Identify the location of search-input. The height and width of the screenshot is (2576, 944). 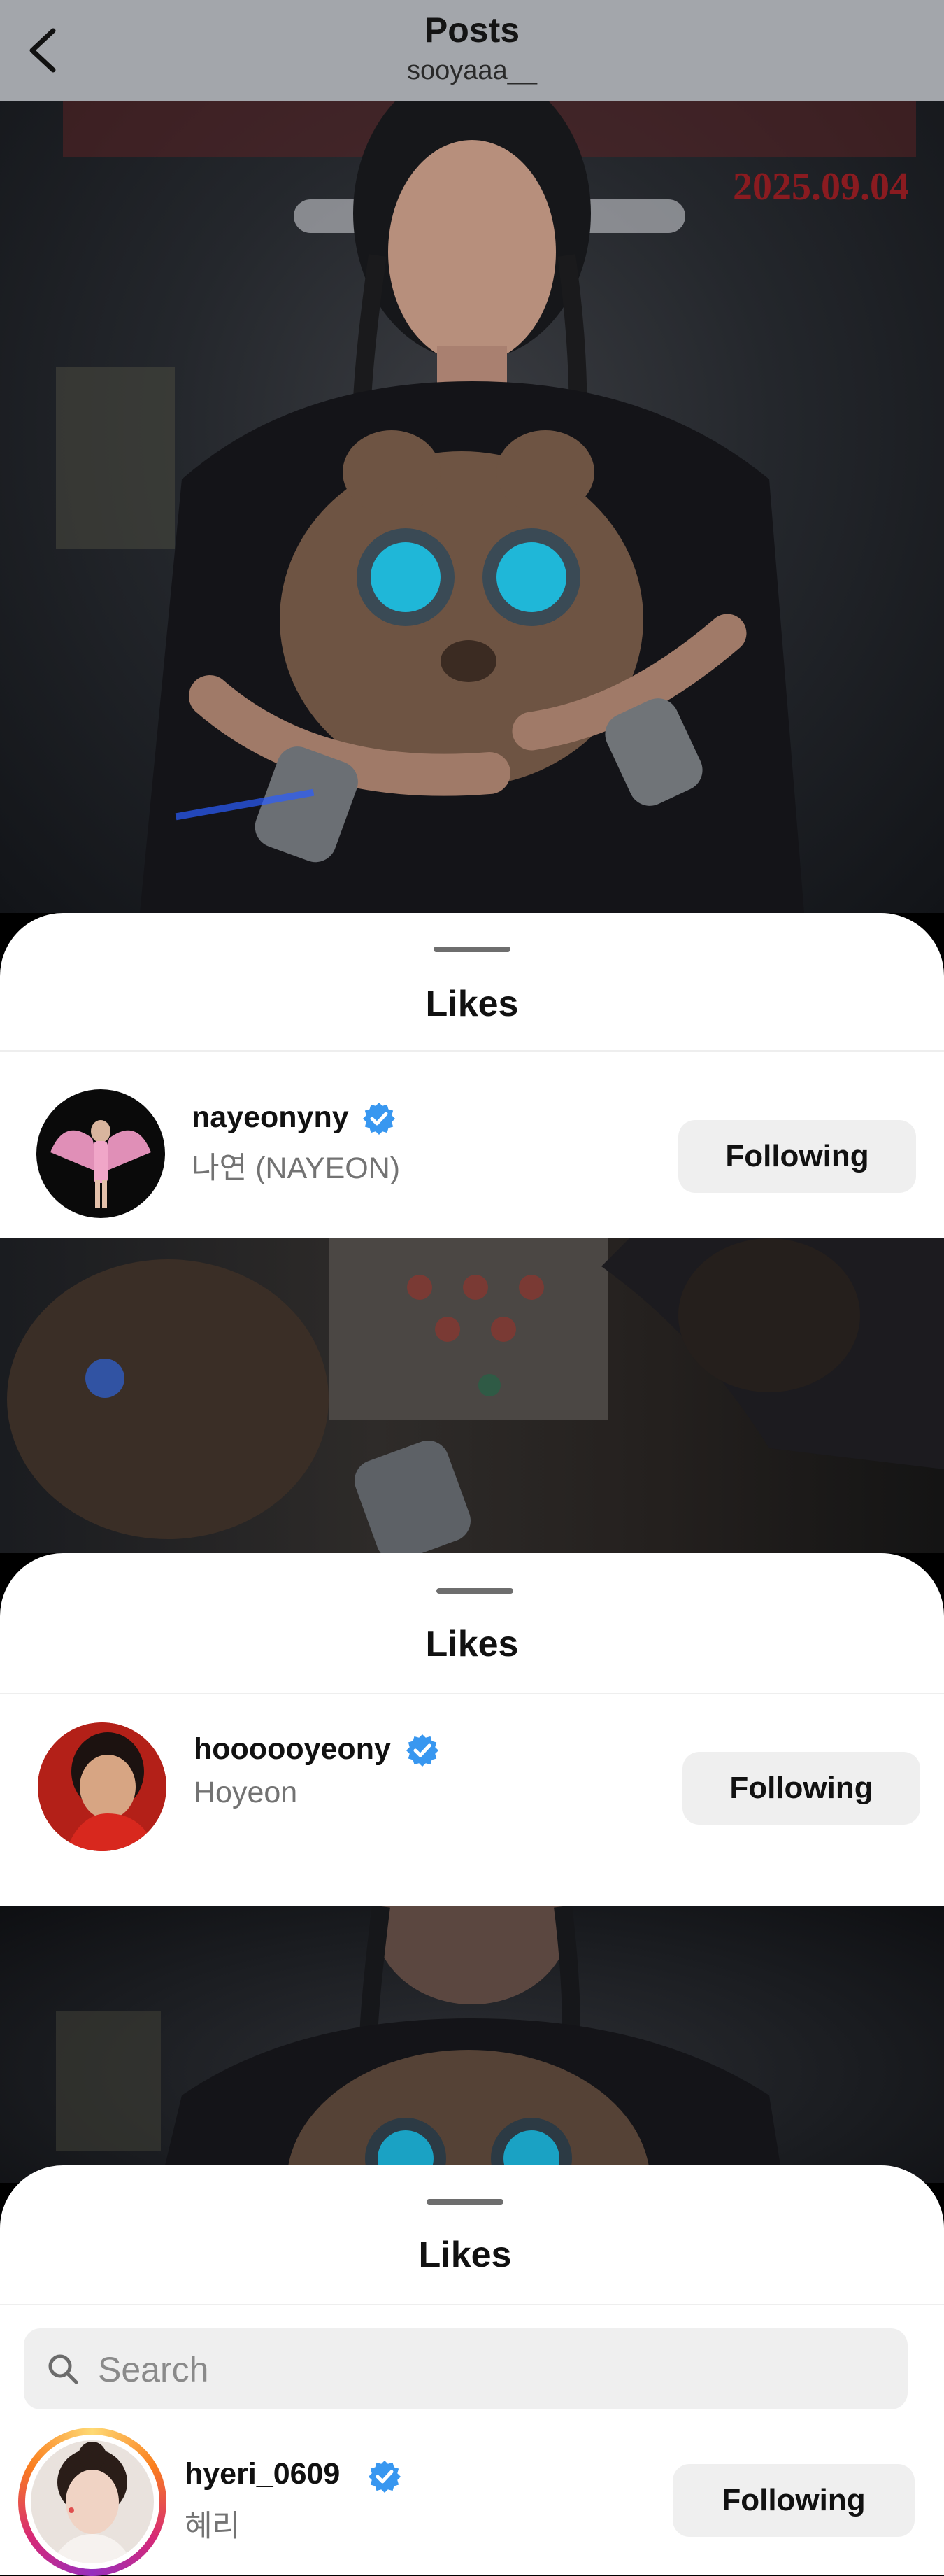
(489, 2369).